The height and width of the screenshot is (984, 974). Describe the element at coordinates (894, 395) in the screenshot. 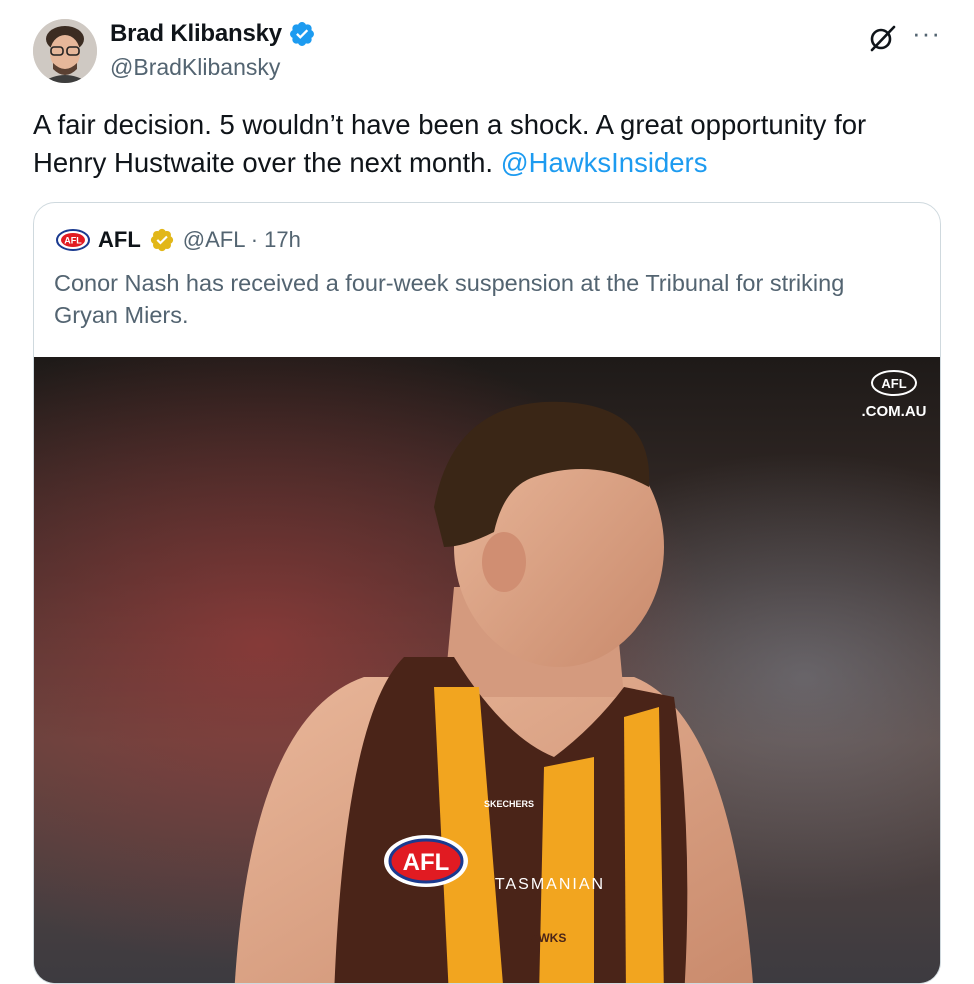

I see `afl-watermark-icon: AFL .COM.AU` at that location.